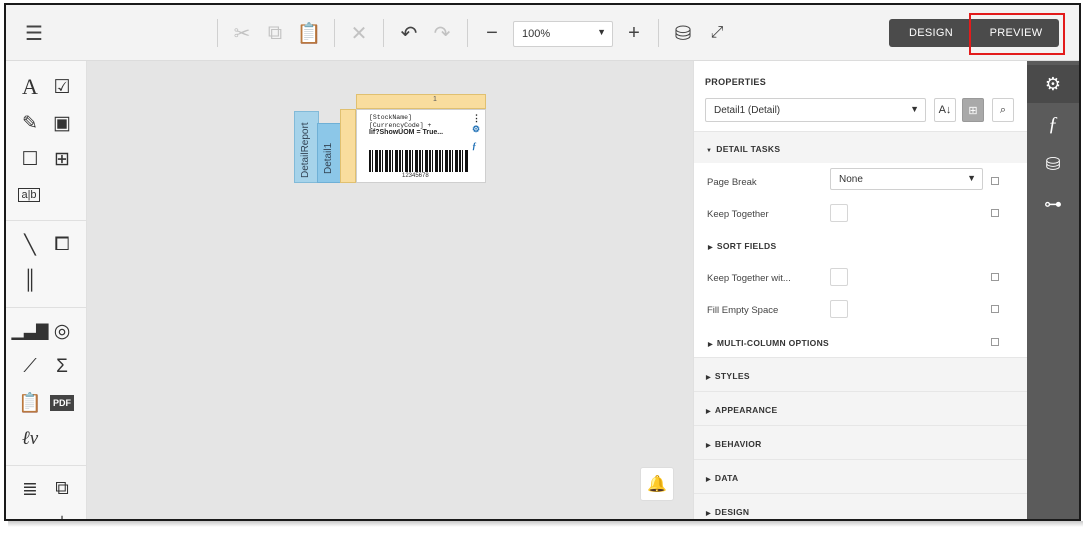 This screenshot has height=533, width=1084. I want to click on section-behavior: ▶ BEHAVIOR, so click(861, 442).